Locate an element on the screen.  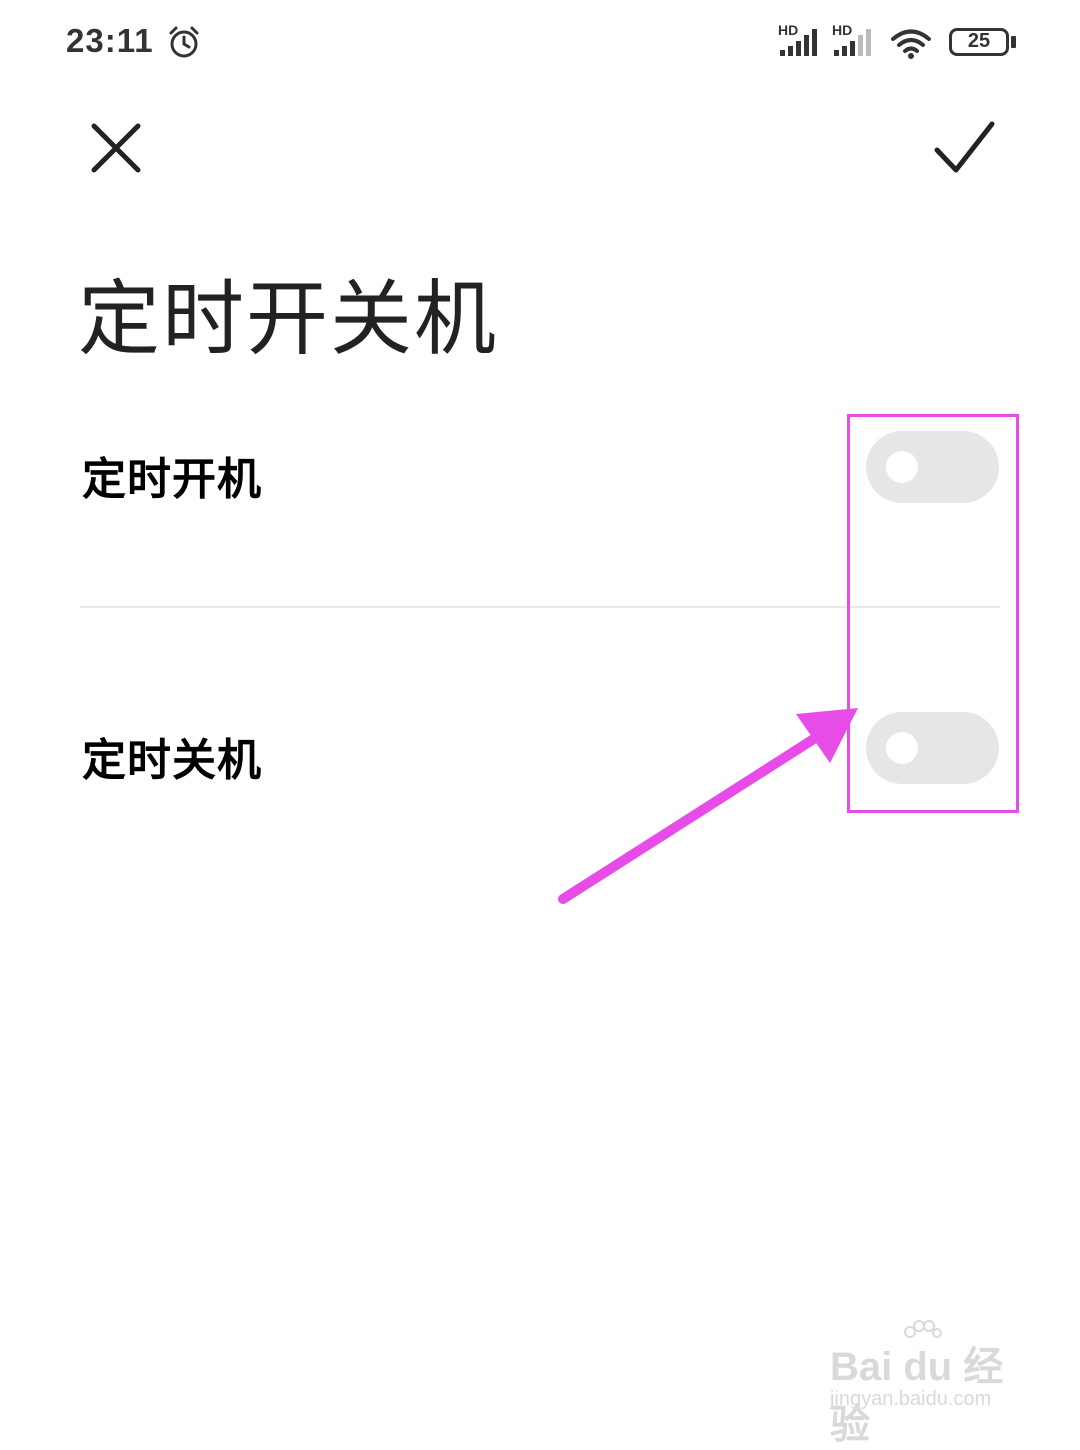
arrow-annotation is located at coordinates (708, 806).